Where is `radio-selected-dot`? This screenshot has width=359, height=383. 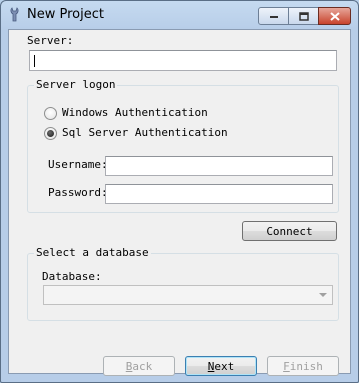 radio-selected-dot is located at coordinates (50, 133).